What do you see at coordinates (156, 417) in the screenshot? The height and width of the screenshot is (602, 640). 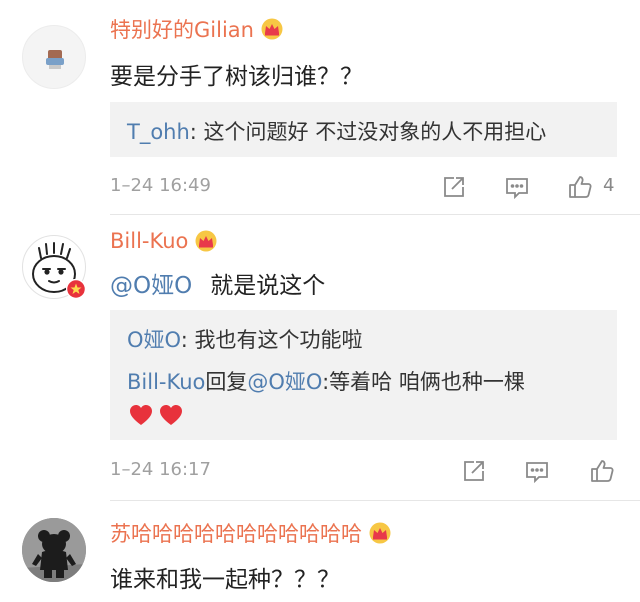 I see `emoji-row` at bounding box center [156, 417].